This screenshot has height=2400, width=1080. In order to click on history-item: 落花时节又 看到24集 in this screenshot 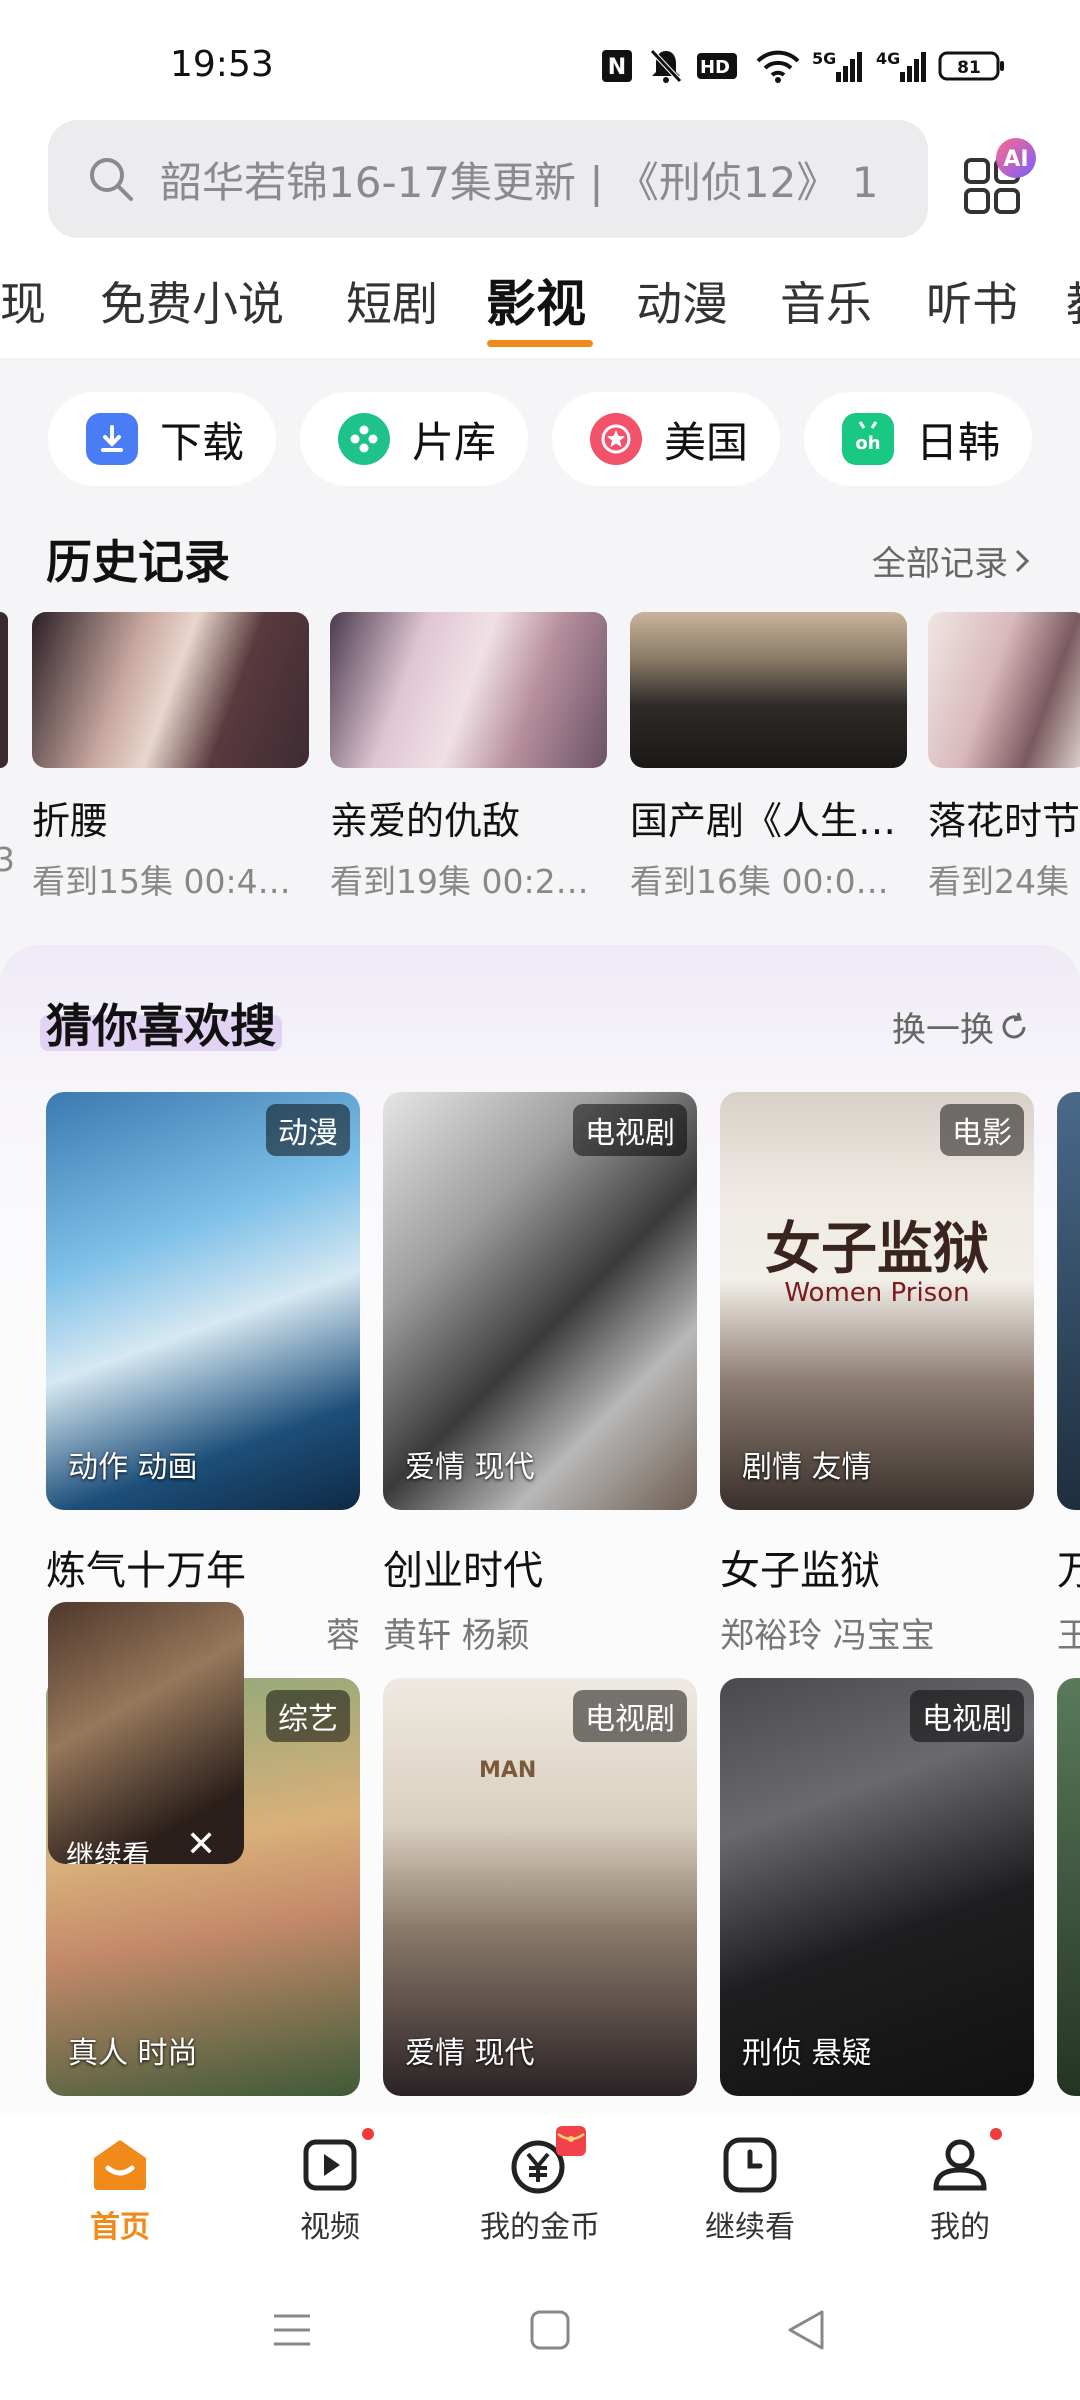, I will do `click(1004, 757)`.